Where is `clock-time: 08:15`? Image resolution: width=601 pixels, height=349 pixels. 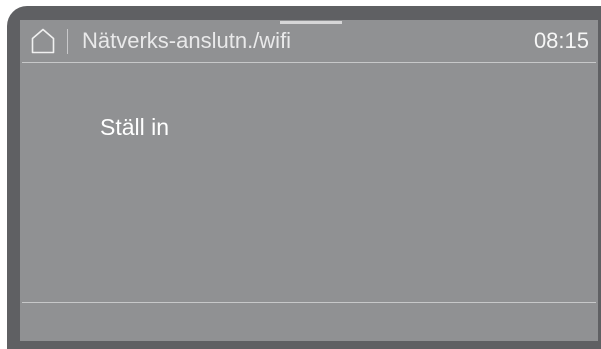
clock-time: 08:15 is located at coordinates (561, 40).